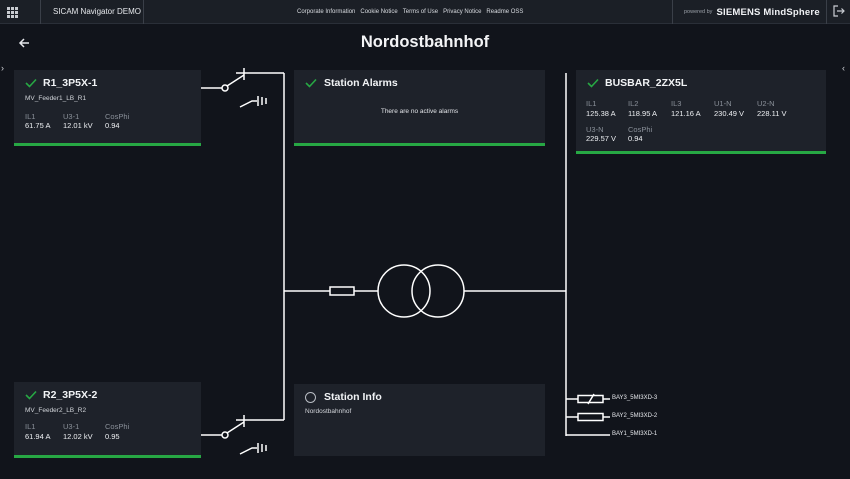 Image resolution: width=850 pixels, height=479 pixels. Describe the element at coordinates (328, 411) in the screenshot. I see `station-info-text: Nordostbahnhof` at that location.